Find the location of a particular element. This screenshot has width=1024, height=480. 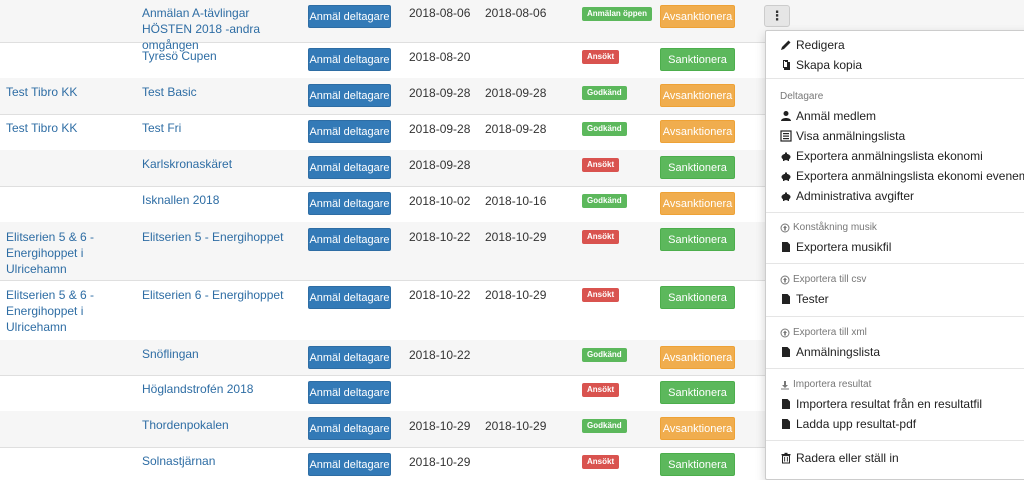

status-badge: Anmälan öppen is located at coordinates (617, 14).